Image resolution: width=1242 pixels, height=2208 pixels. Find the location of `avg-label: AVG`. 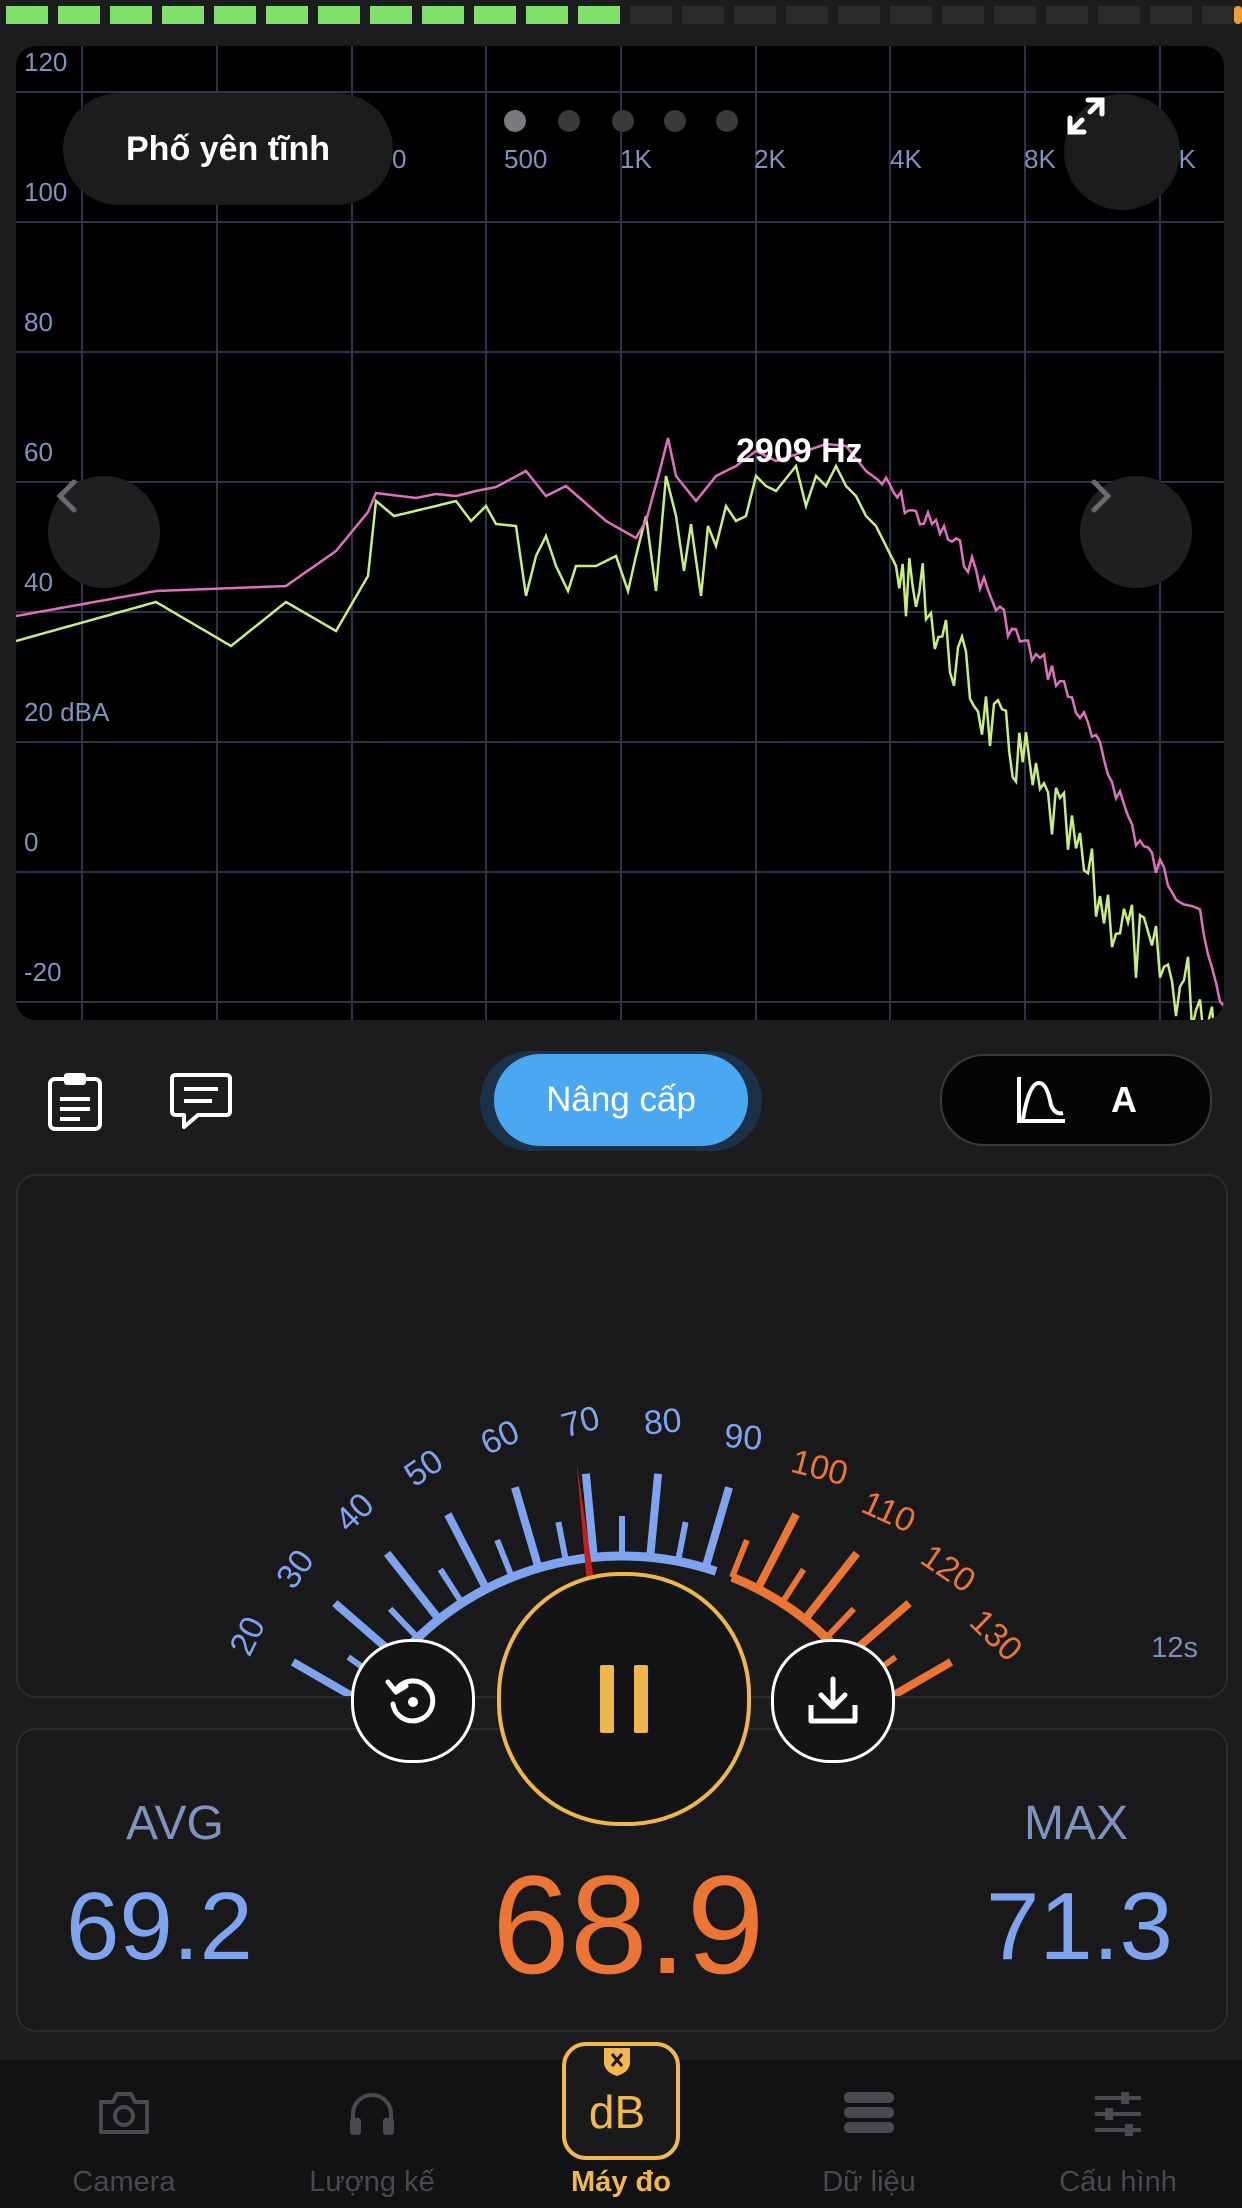

avg-label: AVG is located at coordinates (175, 1823).